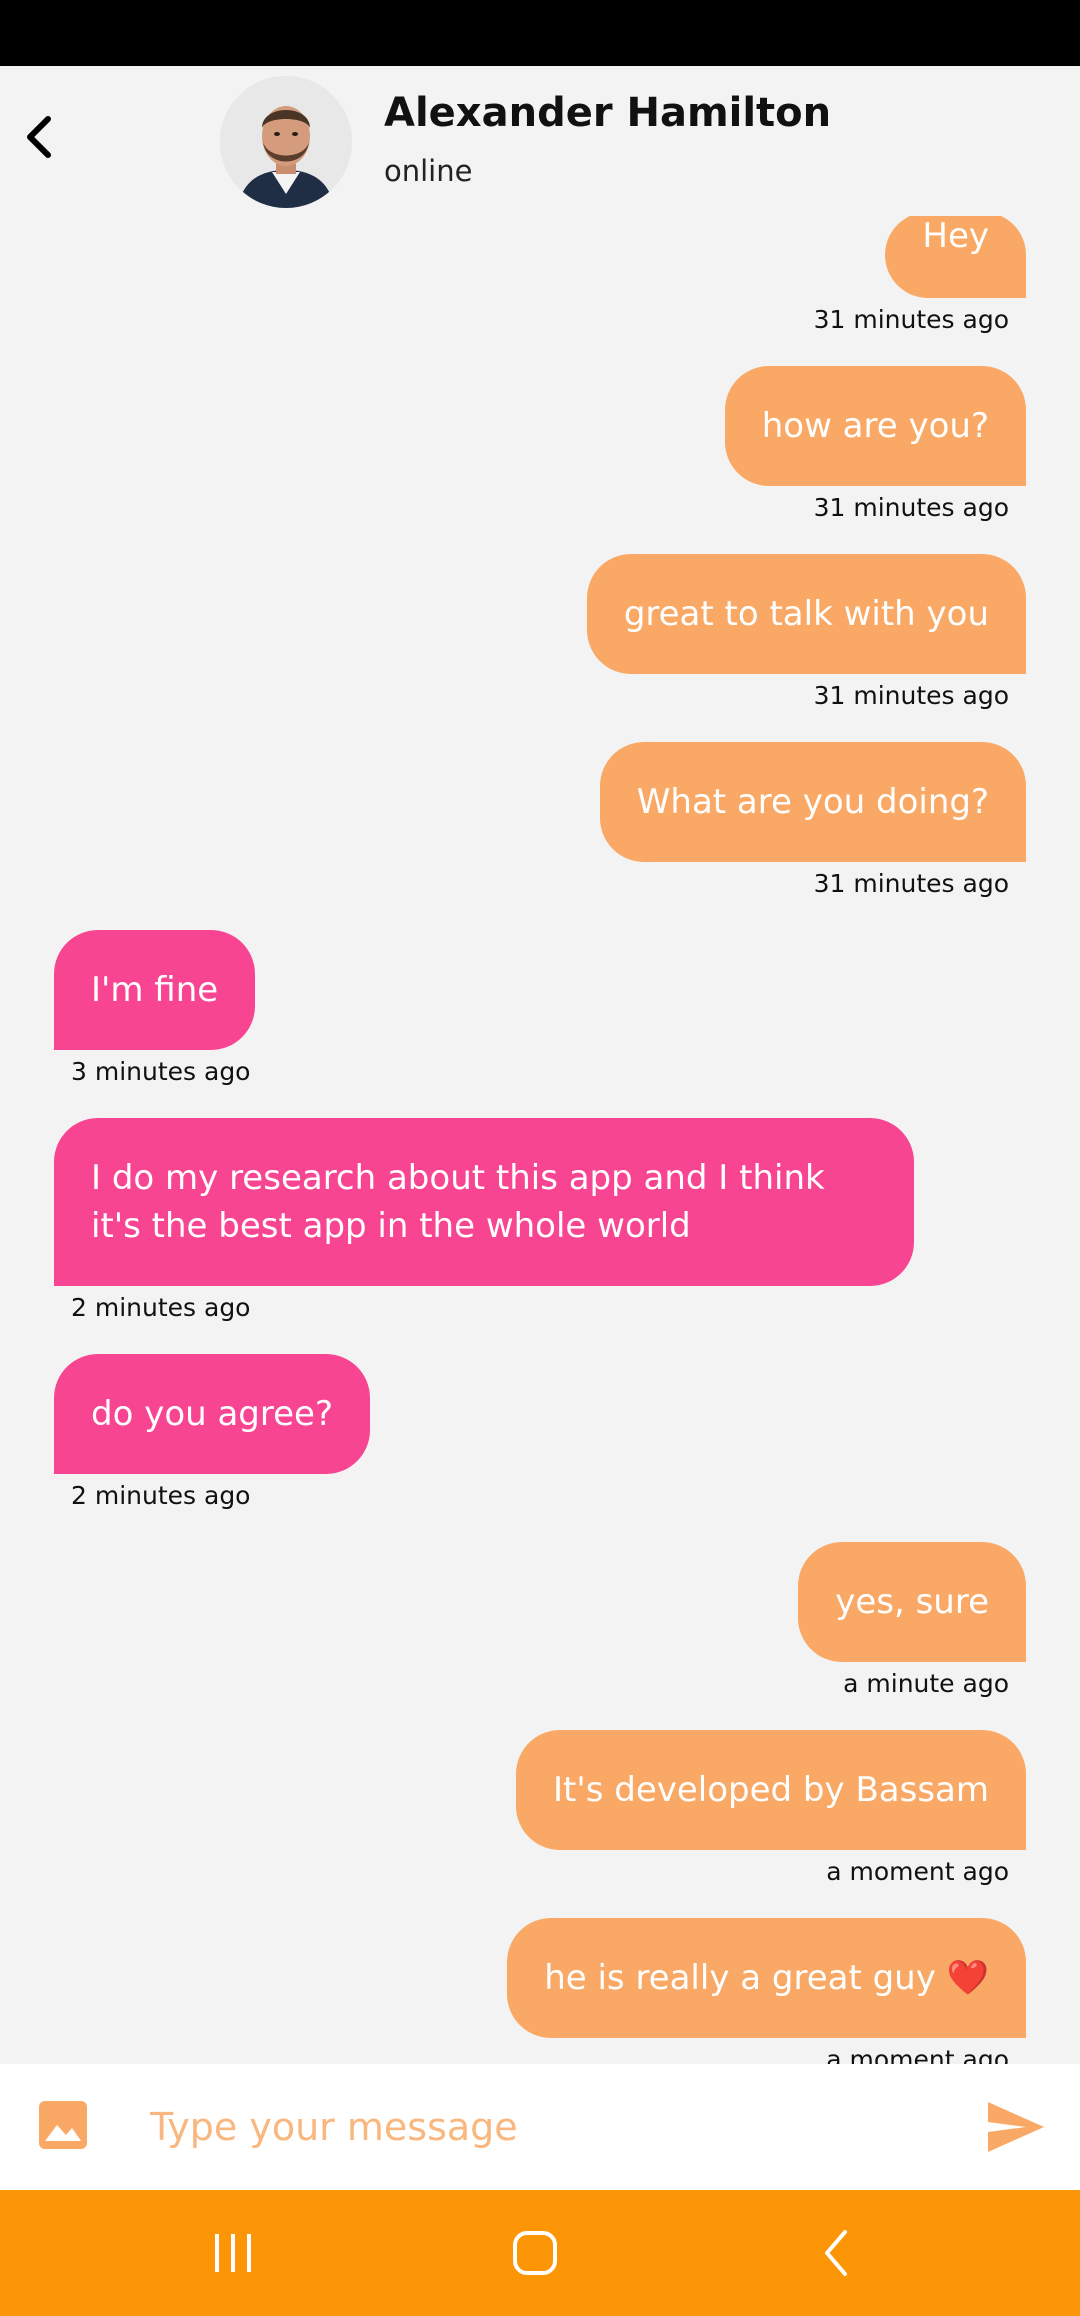 The height and width of the screenshot is (2316, 1080). What do you see at coordinates (540, 1433) in the screenshot?
I see `message-row: do you agree? 2 minutes ago` at bounding box center [540, 1433].